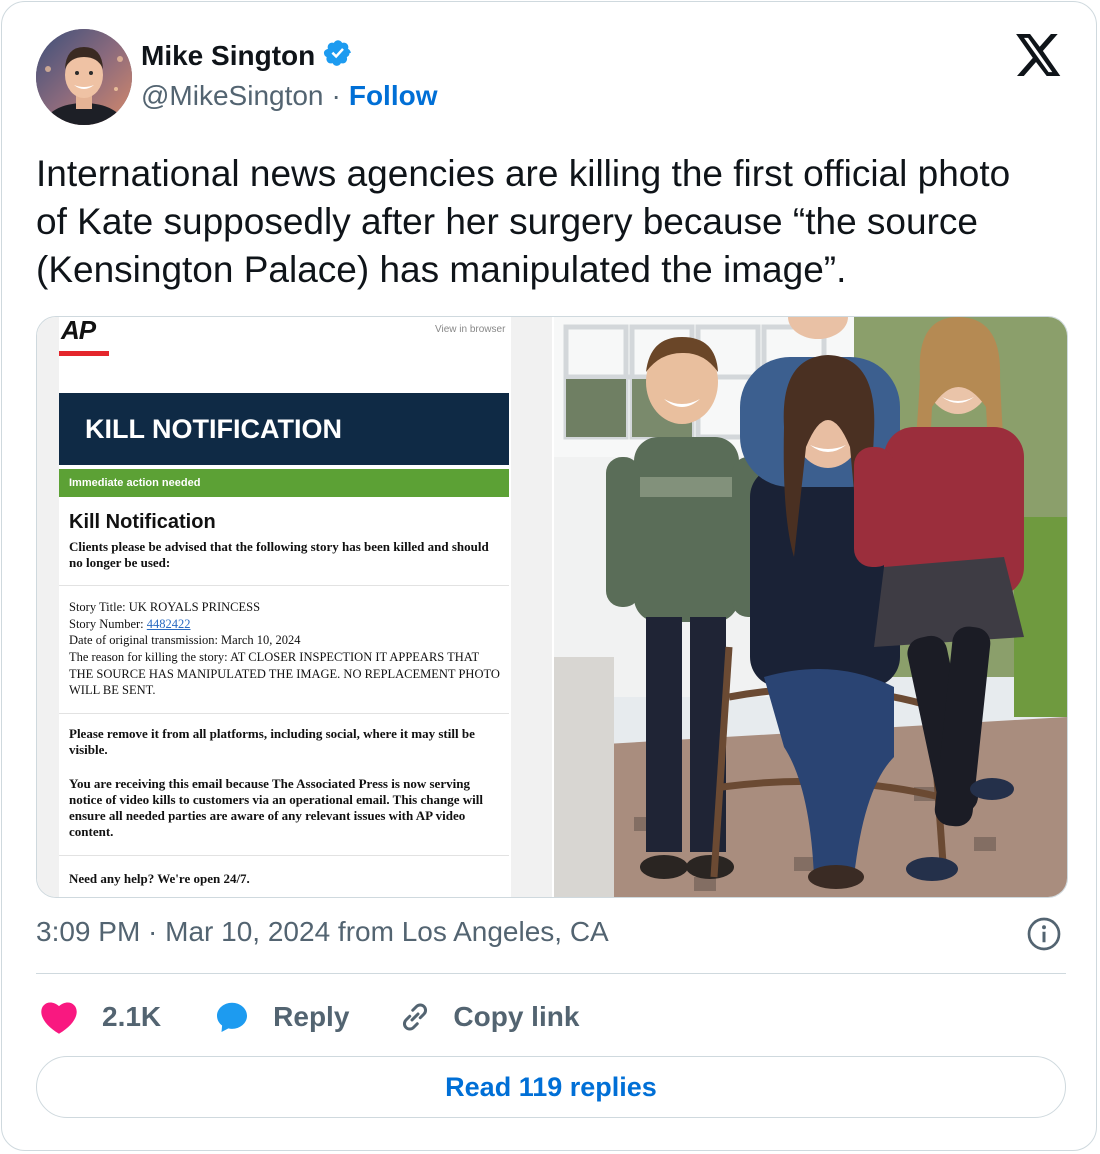  What do you see at coordinates (142, 522) in the screenshot?
I see `email-heading: Kill Notification` at bounding box center [142, 522].